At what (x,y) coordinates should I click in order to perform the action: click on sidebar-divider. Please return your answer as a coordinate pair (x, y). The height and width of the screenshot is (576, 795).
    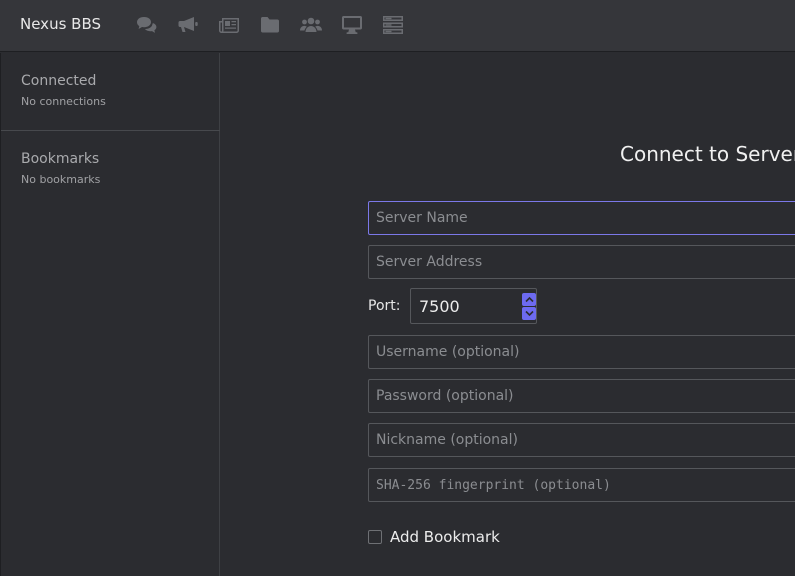
    Looking at the image, I should click on (110, 130).